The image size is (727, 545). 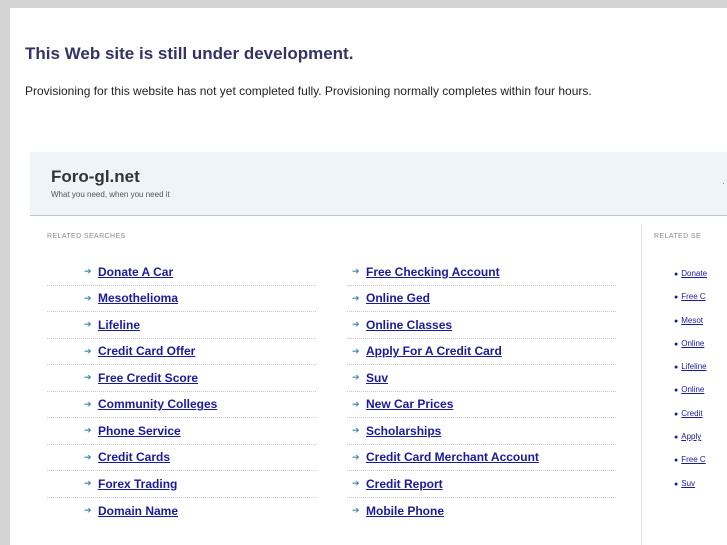 I want to click on related-search-link: Donate A Car, so click(x=135, y=272).